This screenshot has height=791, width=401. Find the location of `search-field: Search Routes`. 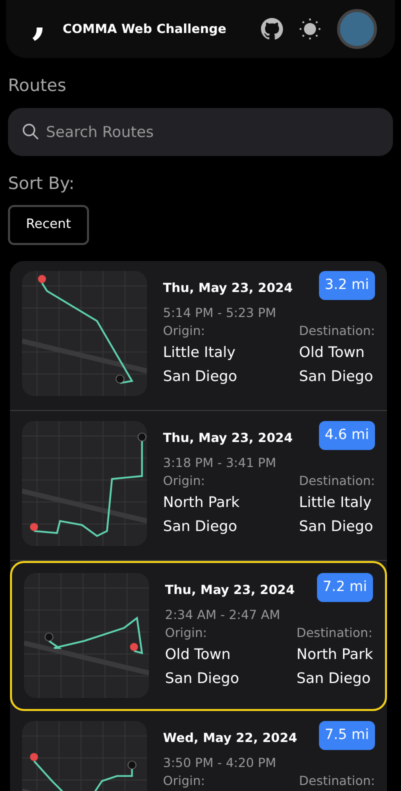

search-field: Search Routes is located at coordinates (200, 132).